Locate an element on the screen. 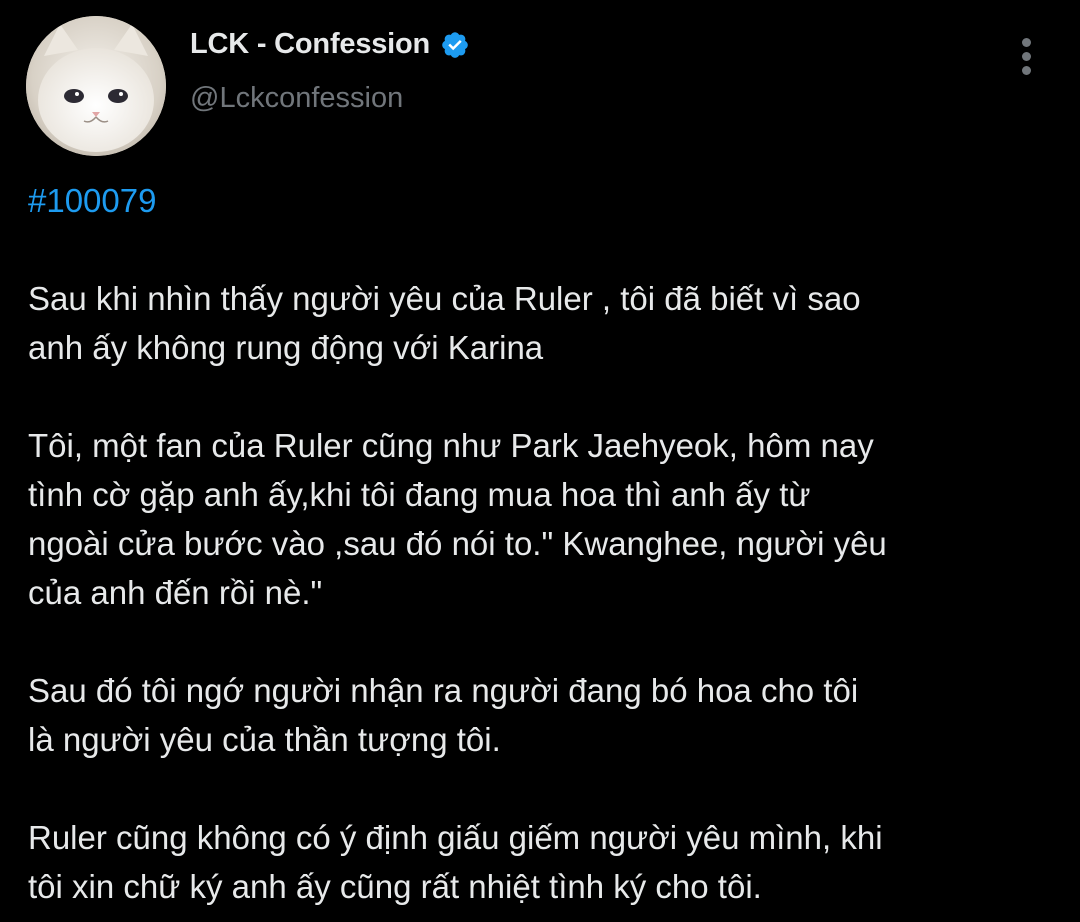 The height and width of the screenshot is (922, 1080). more-options-icon is located at coordinates (1026, 60).